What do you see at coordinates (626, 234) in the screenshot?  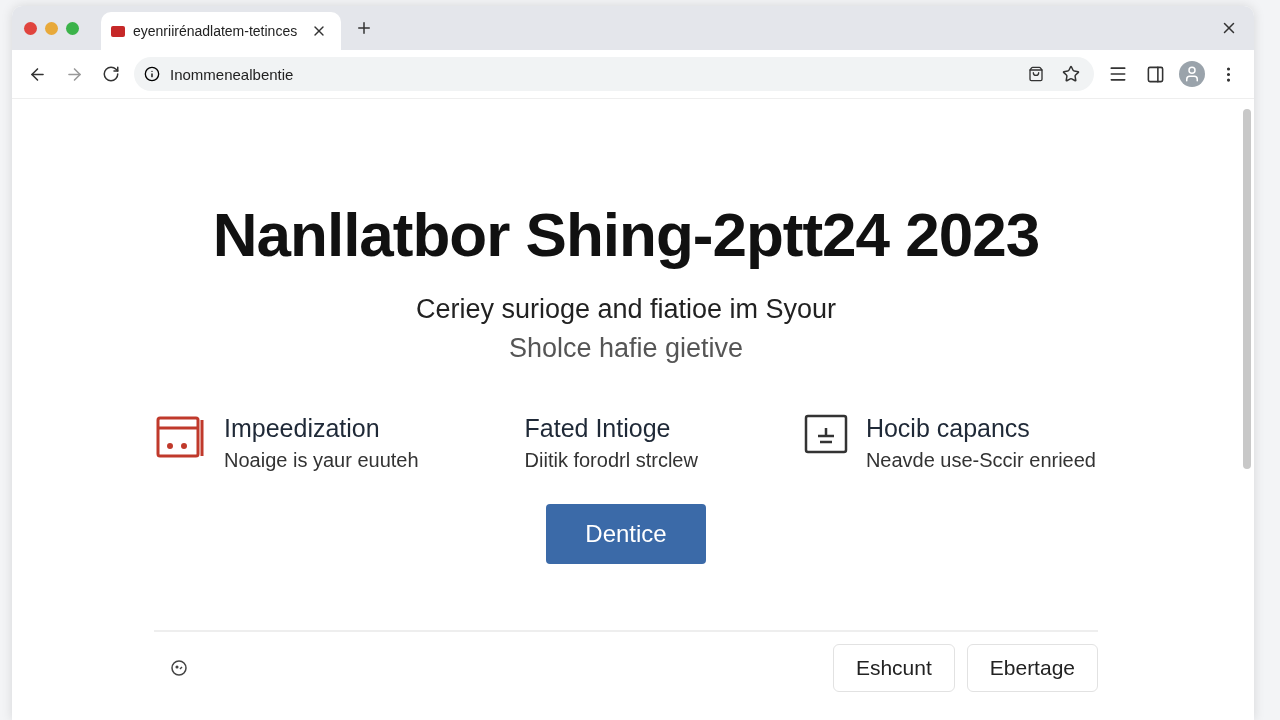 I see `page-heading: Nanllatbor Shing-2ptt24 2023` at bounding box center [626, 234].